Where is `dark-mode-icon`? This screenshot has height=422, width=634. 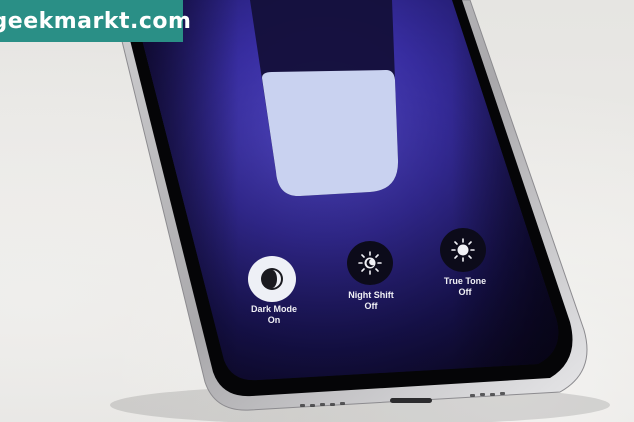 dark-mode-icon is located at coordinates (272, 279).